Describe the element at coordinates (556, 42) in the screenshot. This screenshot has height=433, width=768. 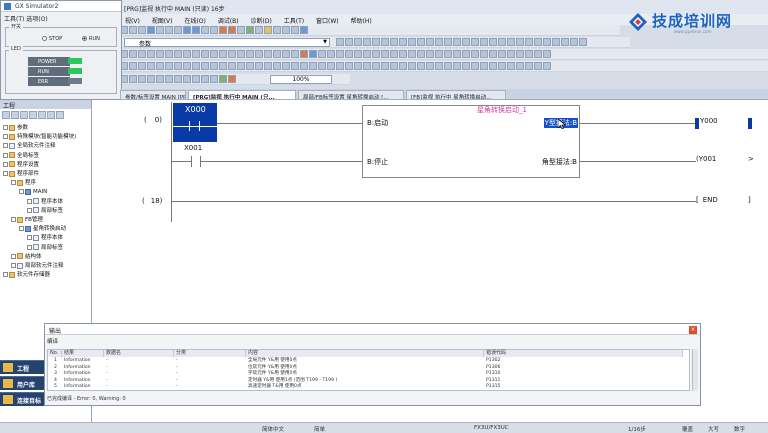
I see `tool-25-icon` at that location.